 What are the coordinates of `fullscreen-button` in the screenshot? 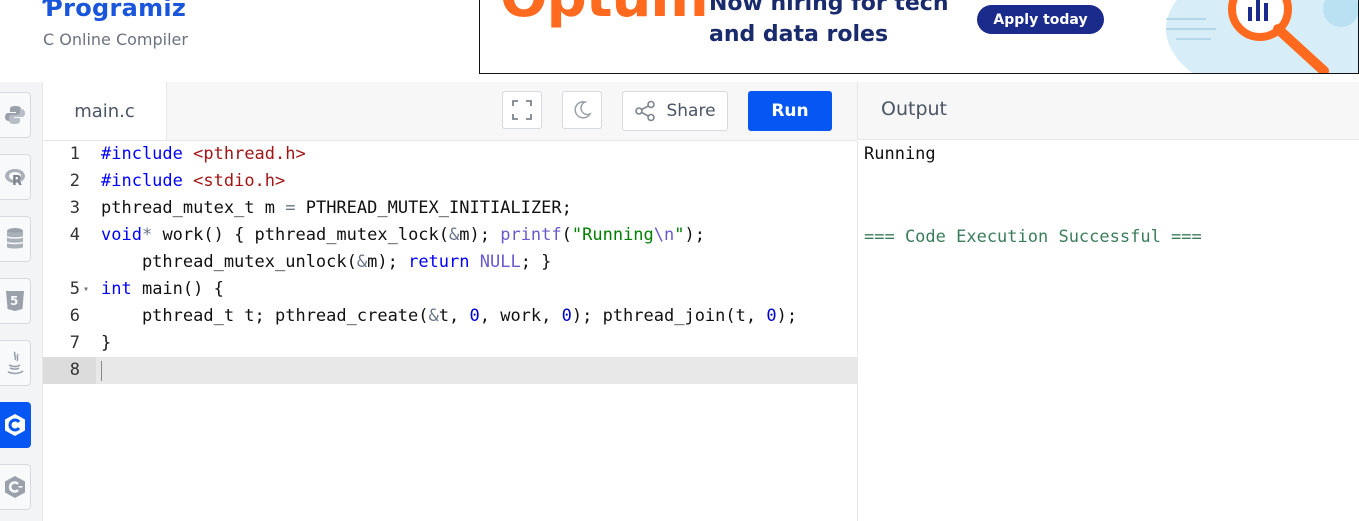 It's located at (522, 110).